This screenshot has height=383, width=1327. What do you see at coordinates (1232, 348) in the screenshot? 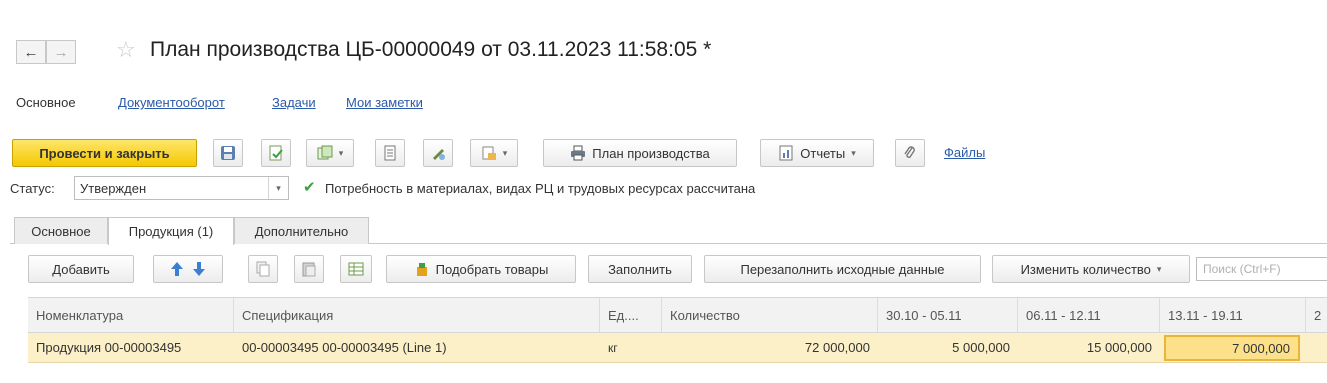
I see `cell-week-3-selected: 7 000,000` at bounding box center [1232, 348].